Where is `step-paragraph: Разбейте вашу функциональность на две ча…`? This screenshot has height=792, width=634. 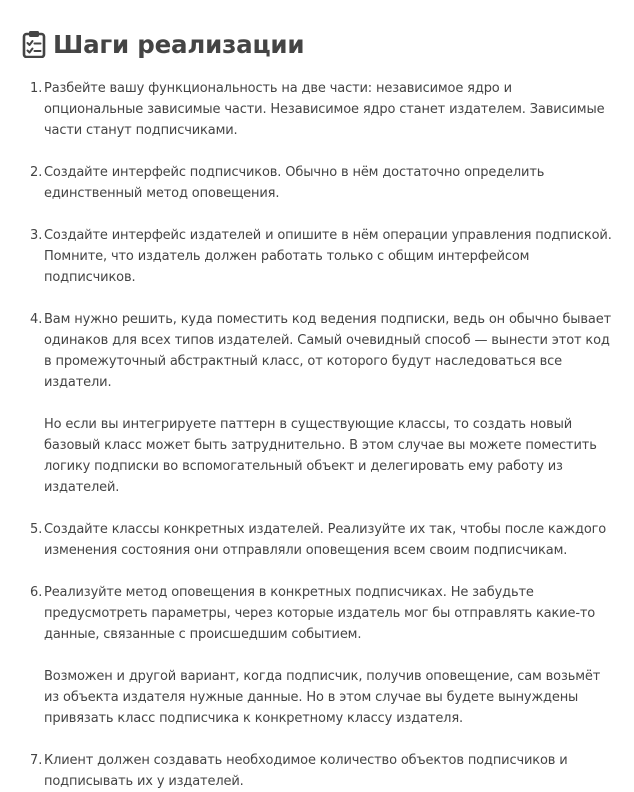
step-paragraph: Разбейте вашу функциональность на две ча… is located at coordinates (324, 109).